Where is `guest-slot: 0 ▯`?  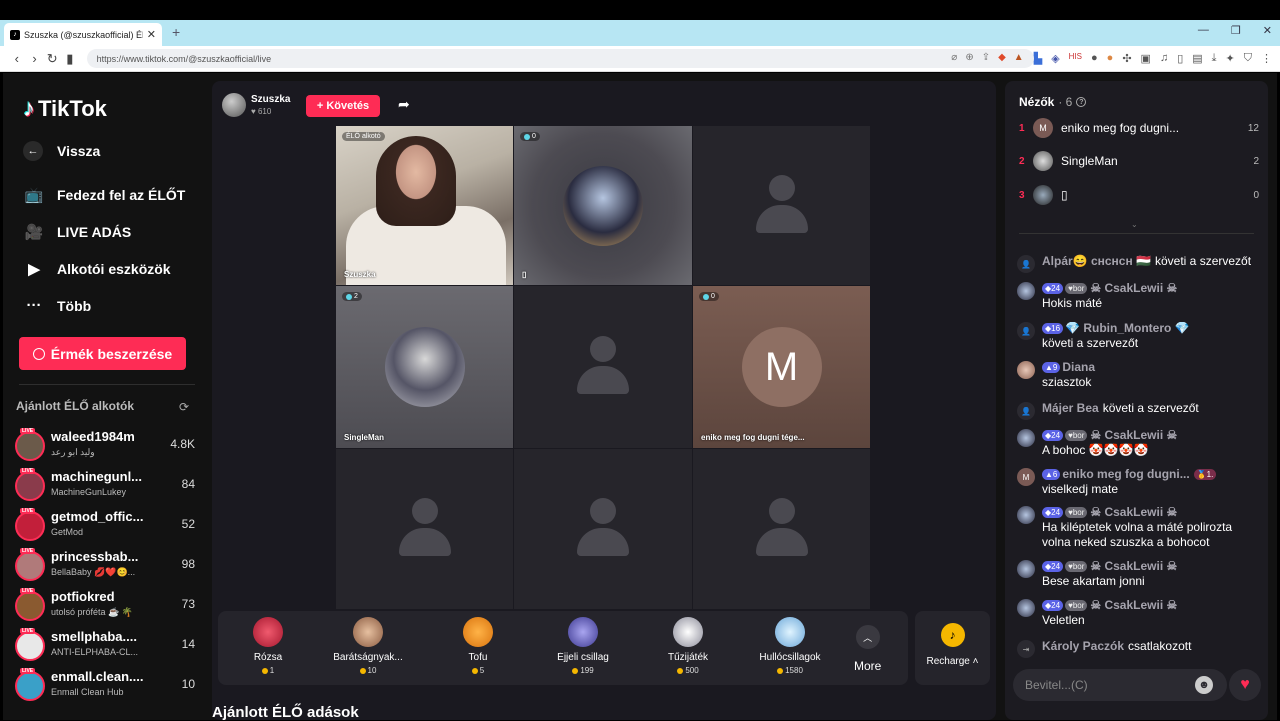 guest-slot: 0 ▯ is located at coordinates (603, 206).